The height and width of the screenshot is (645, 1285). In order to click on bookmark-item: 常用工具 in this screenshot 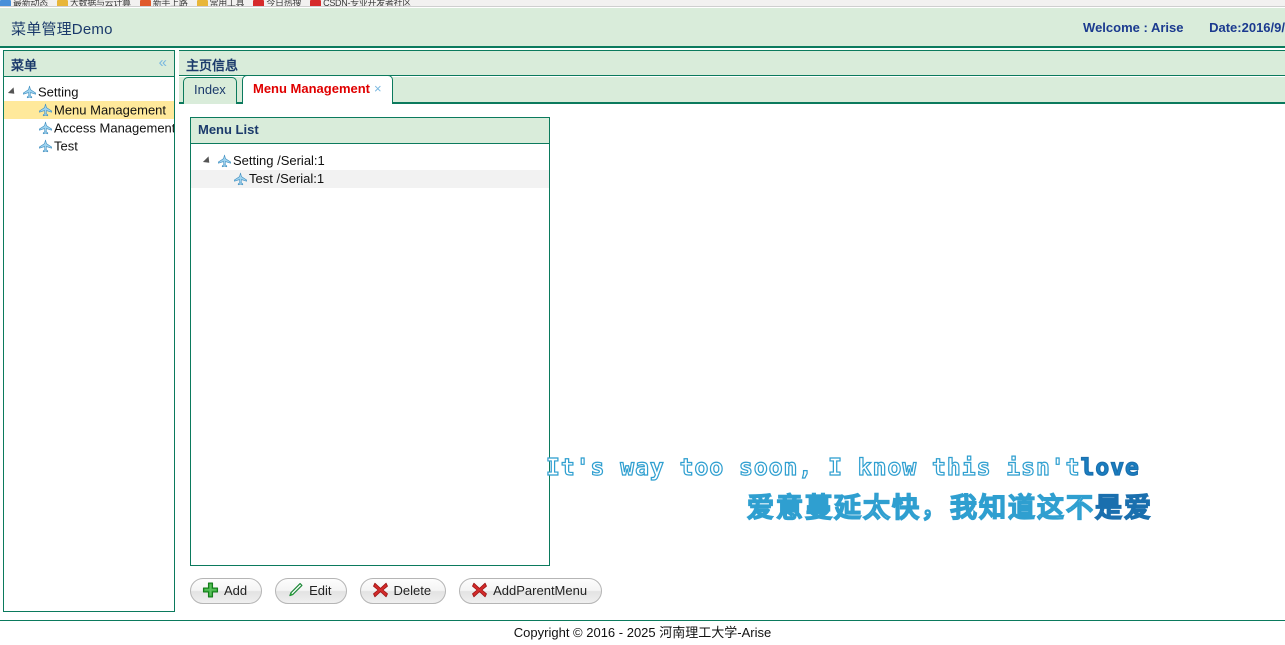, I will do `click(225, 3)`.